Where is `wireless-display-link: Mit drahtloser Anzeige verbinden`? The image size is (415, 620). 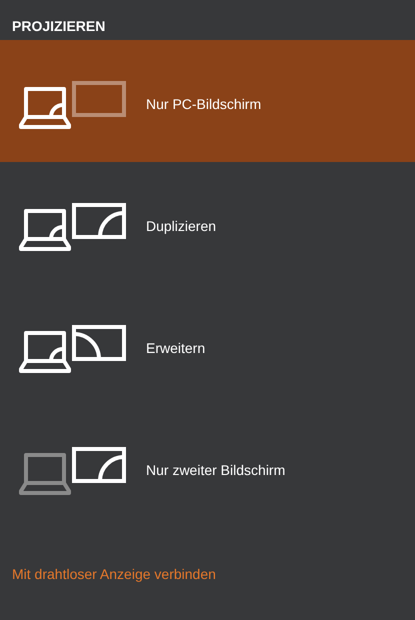
wireless-display-link: Mit drahtloser Anzeige verbinden is located at coordinates (114, 574).